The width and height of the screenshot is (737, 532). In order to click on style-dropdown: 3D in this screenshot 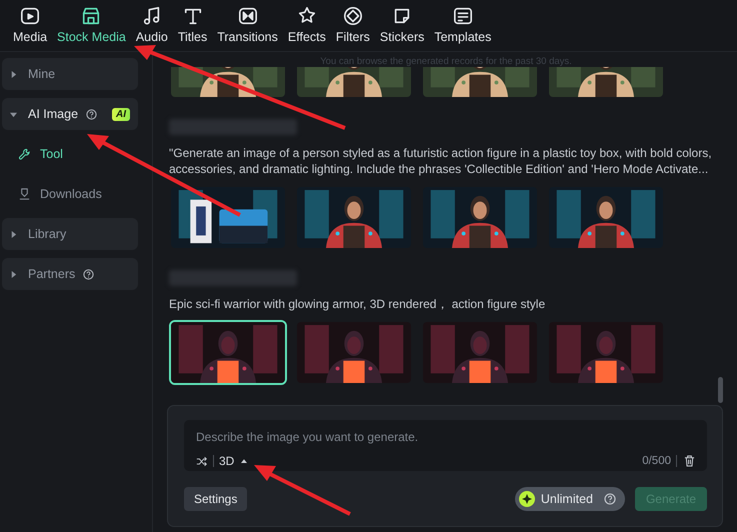, I will do `click(233, 461)`.